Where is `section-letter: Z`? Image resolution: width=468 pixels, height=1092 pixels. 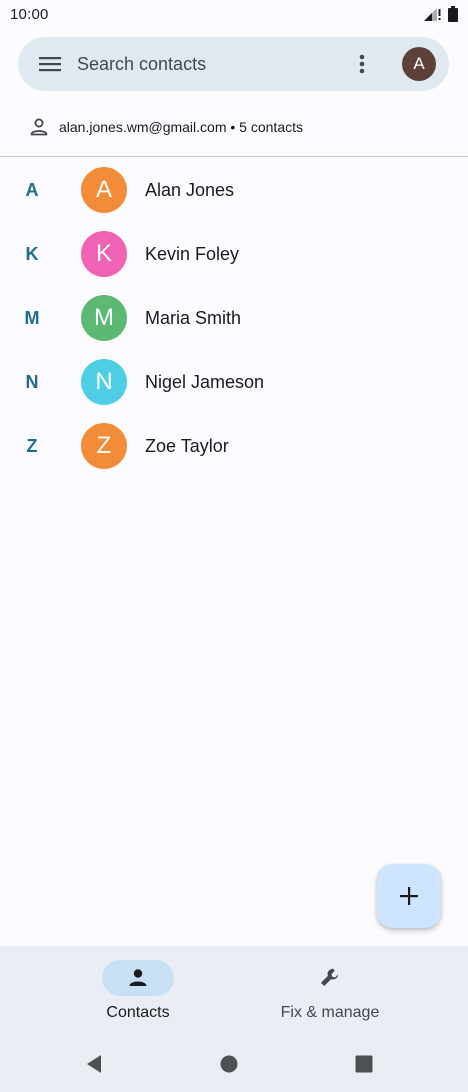 section-letter: Z is located at coordinates (32, 446).